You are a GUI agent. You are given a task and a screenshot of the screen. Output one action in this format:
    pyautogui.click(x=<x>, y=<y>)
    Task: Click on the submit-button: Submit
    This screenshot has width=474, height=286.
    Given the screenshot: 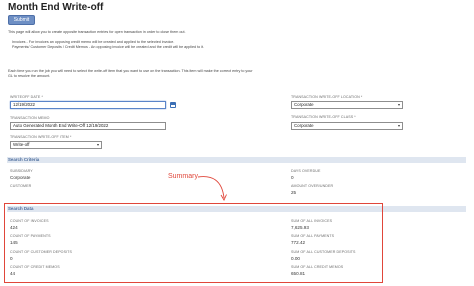 What is the action you would take?
    pyautogui.click(x=21, y=20)
    